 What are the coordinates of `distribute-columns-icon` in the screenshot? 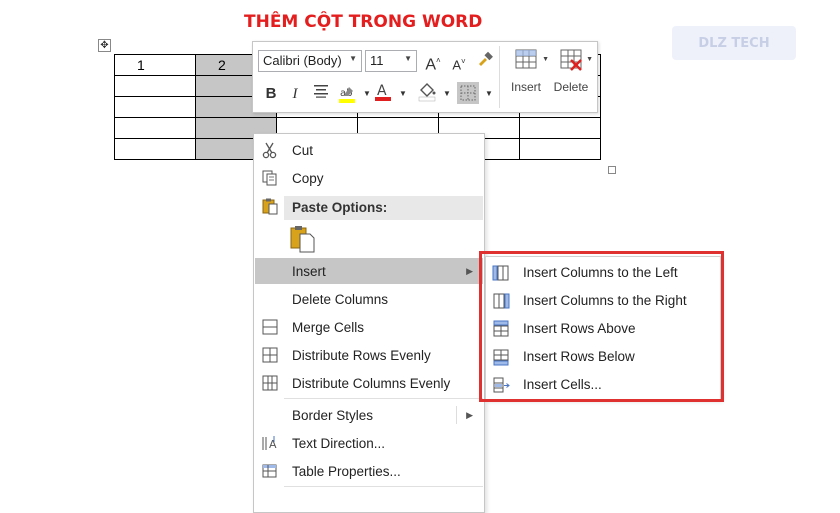 It's located at (270, 383).